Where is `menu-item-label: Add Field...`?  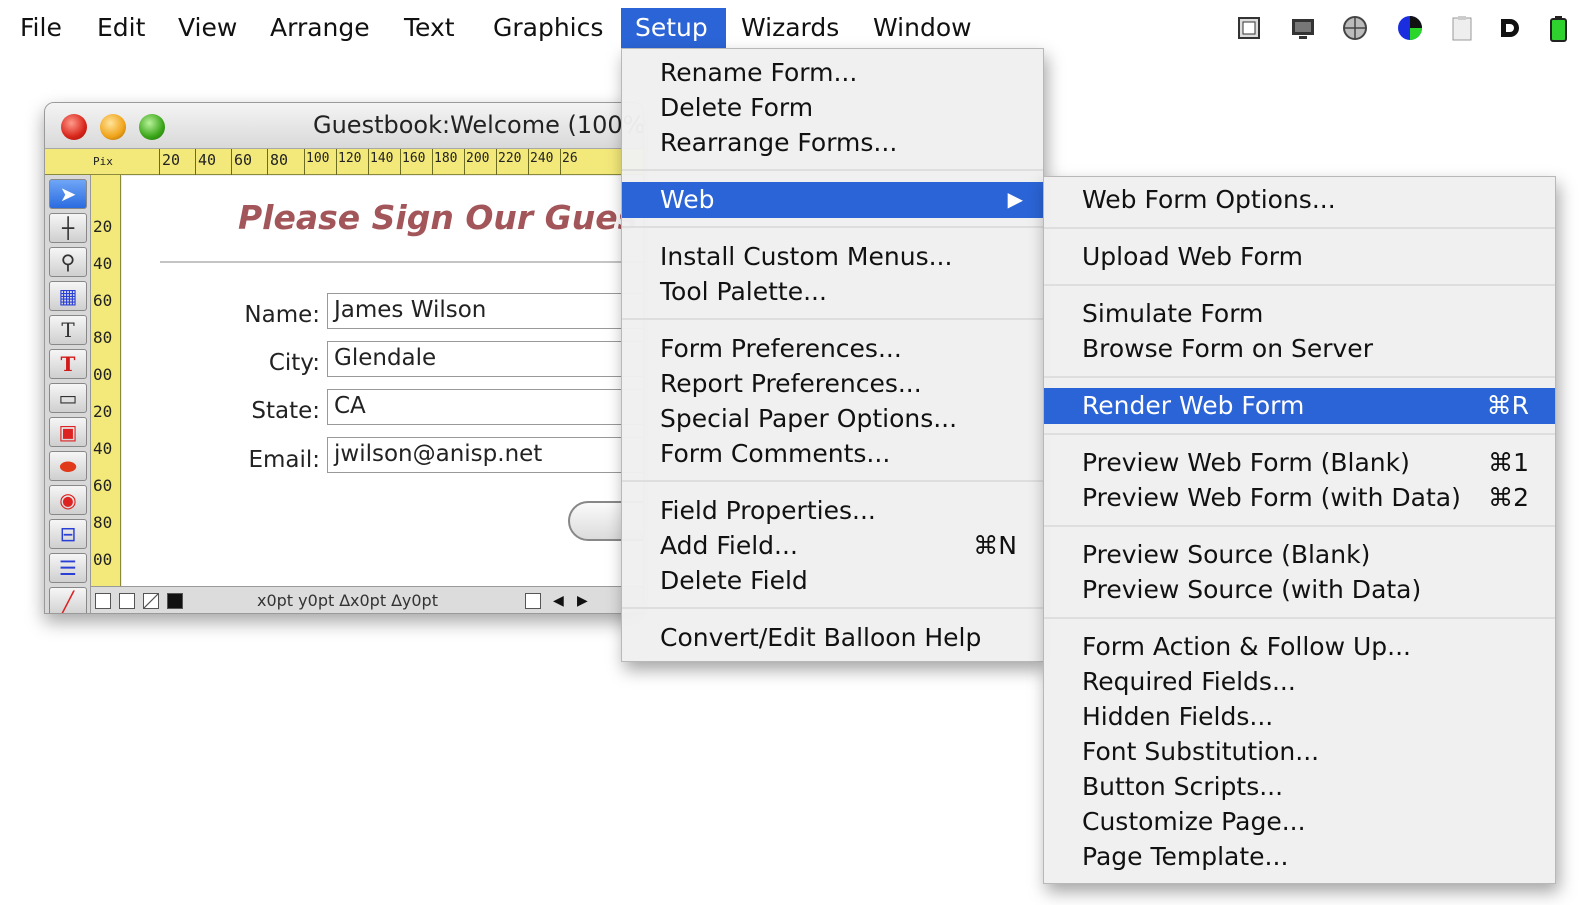 menu-item-label: Add Field... is located at coordinates (729, 545).